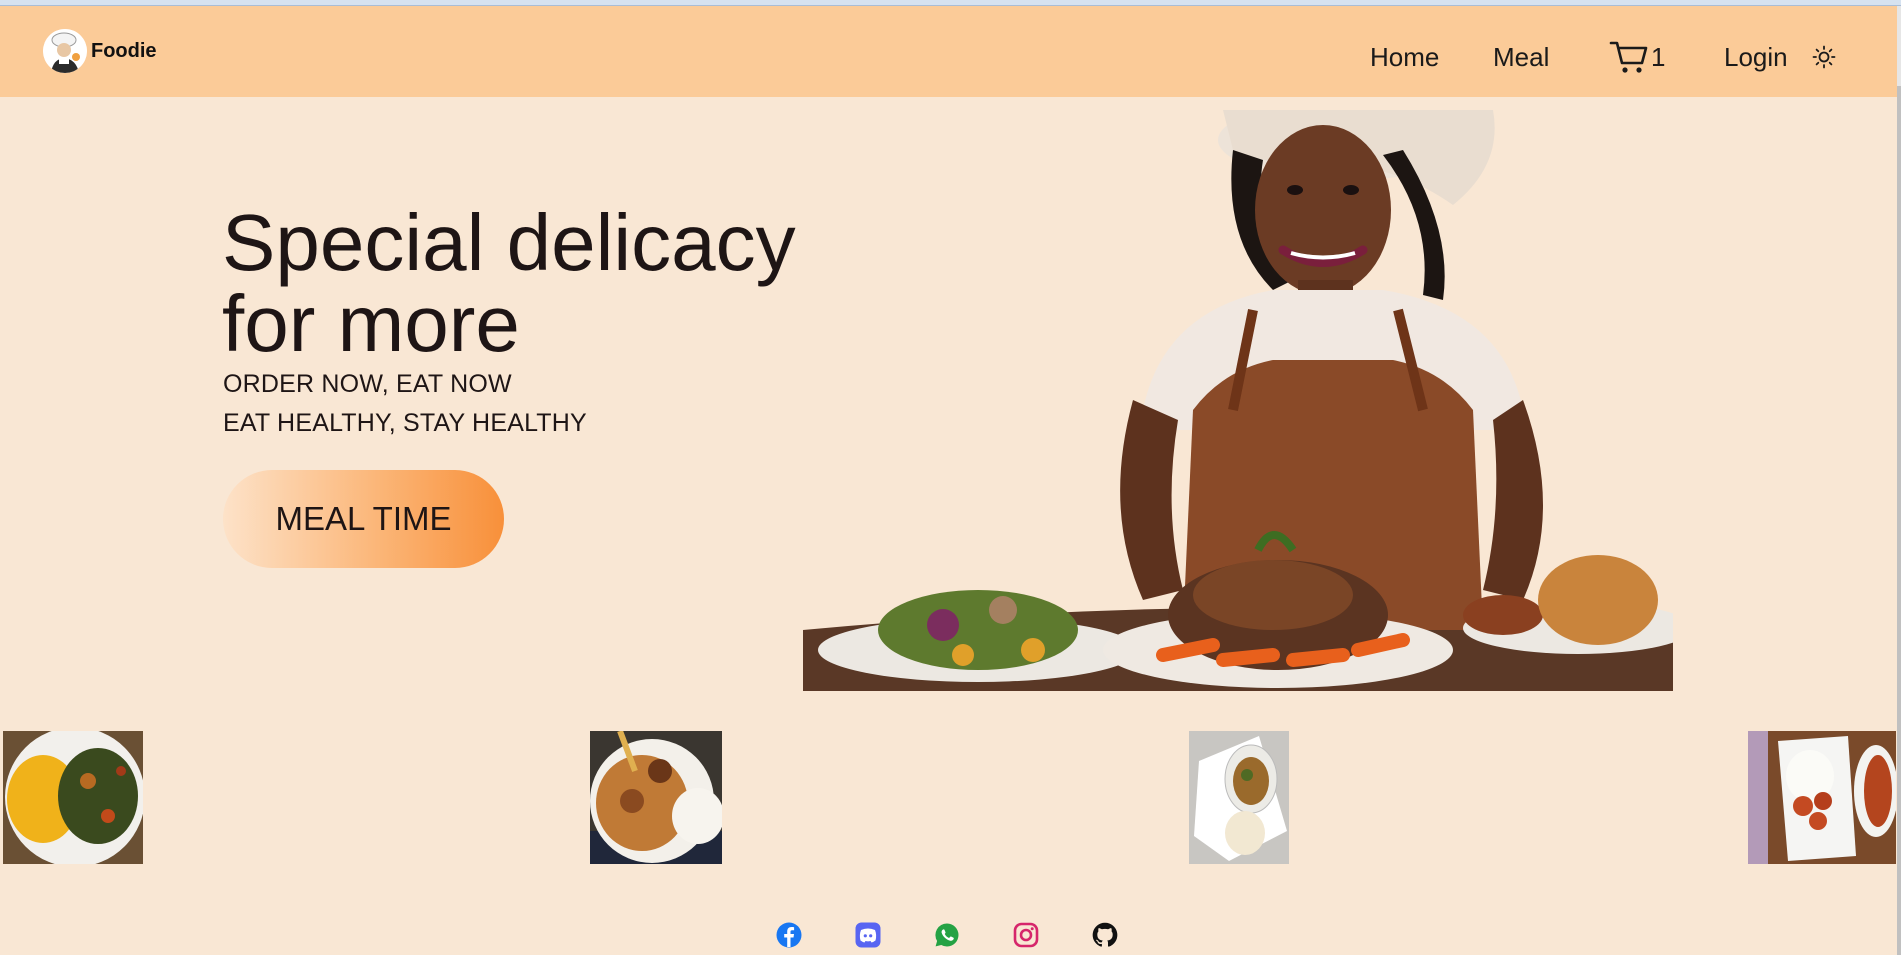 The image size is (1901, 955). What do you see at coordinates (948, 51) in the screenshot?
I see `navbar: Foodie Home Meal 1 Login` at bounding box center [948, 51].